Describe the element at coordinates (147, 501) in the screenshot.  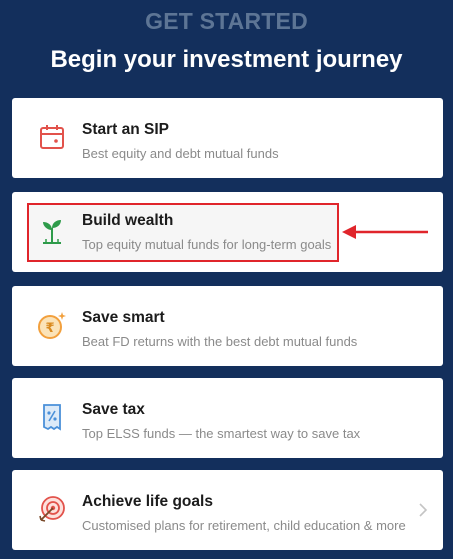
I see `card-title: Achieve life goals` at that location.